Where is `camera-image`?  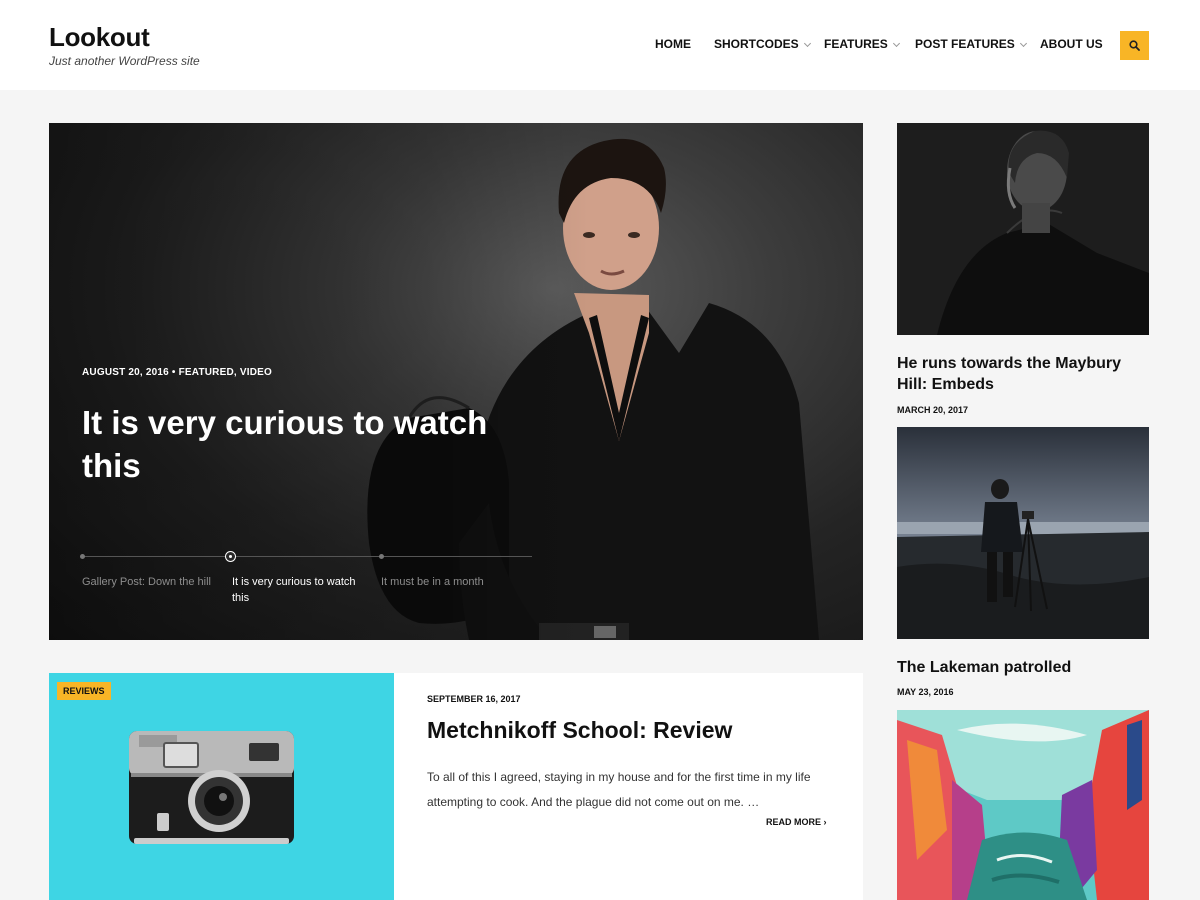
camera-image is located at coordinates (211, 787).